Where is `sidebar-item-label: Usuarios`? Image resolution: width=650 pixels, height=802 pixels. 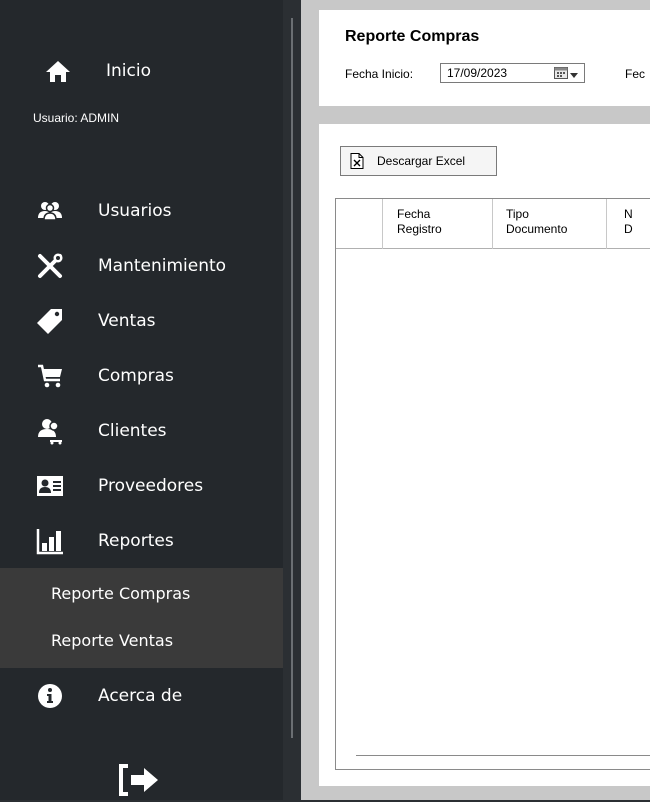 sidebar-item-label: Usuarios is located at coordinates (135, 211).